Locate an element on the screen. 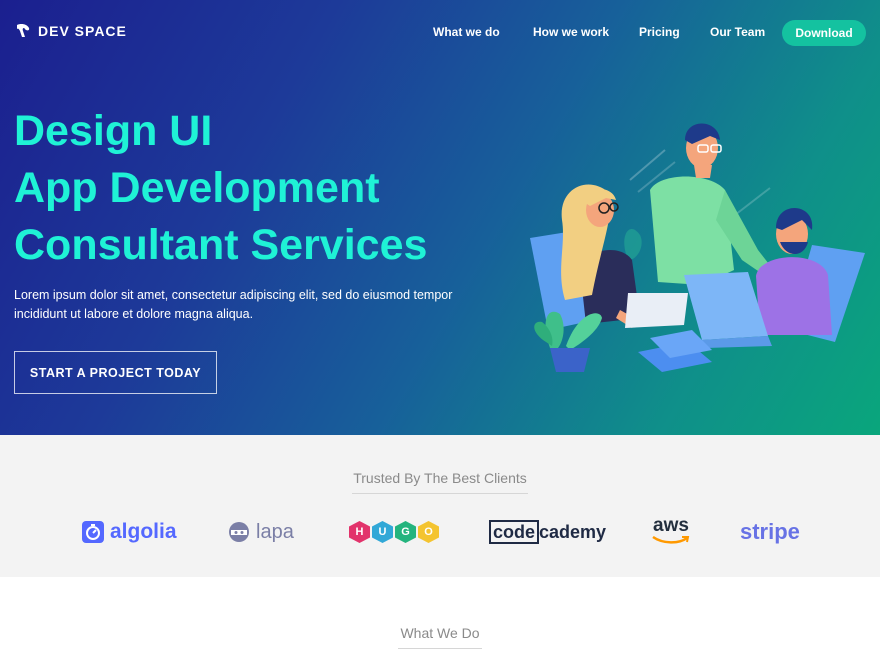 This screenshot has width=880, height=660. nav-link-pricing: Pricing is located at coordinates (659, 32).